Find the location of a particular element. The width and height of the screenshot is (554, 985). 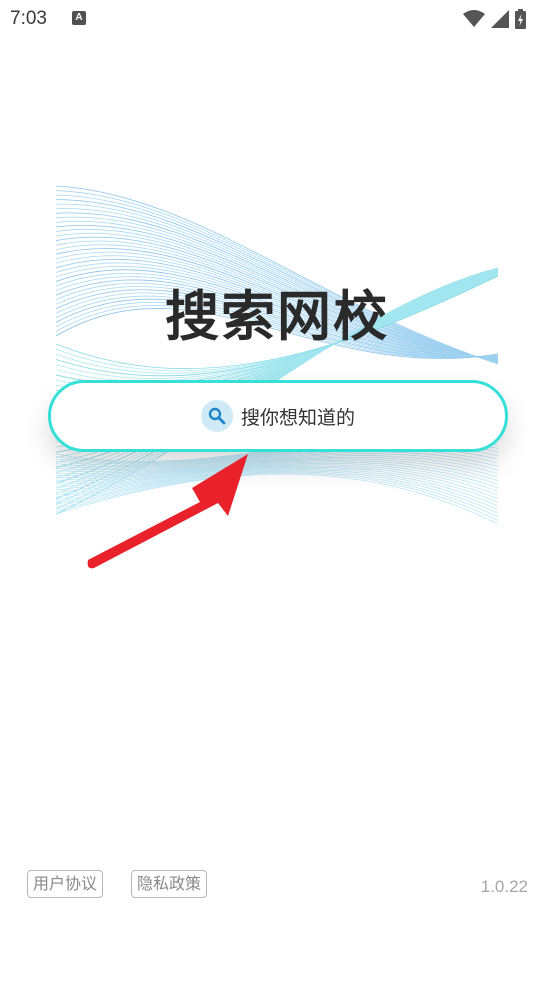

search-input: 搜你想知道的 is located at coordinates (278, 416).